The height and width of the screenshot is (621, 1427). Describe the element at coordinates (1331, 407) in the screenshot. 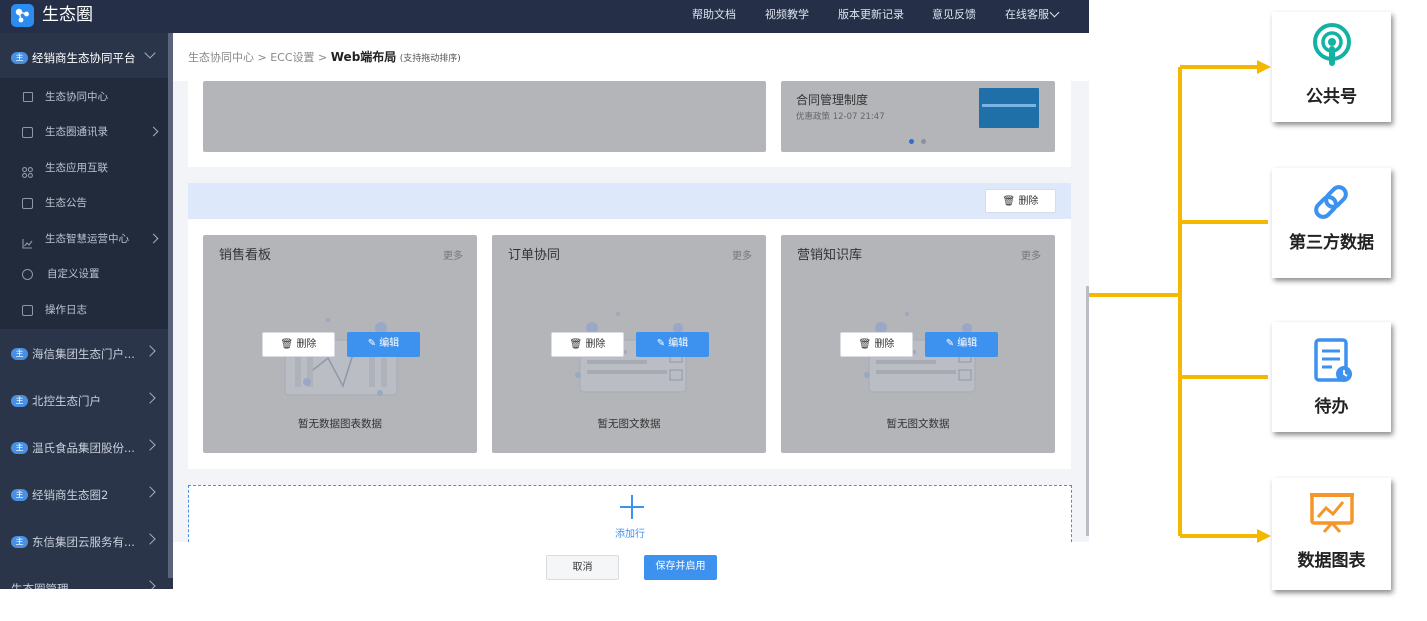

I see `legend-label: 待办` at that location.